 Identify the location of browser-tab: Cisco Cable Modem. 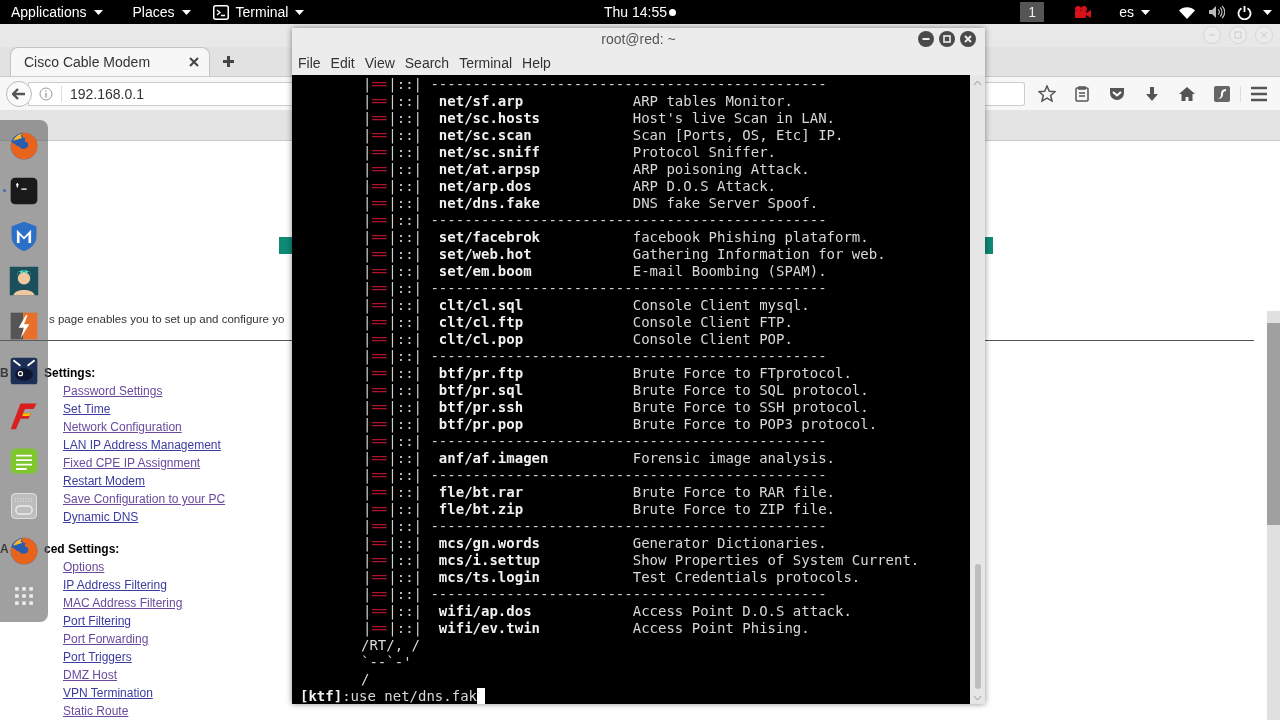
(110, 61).